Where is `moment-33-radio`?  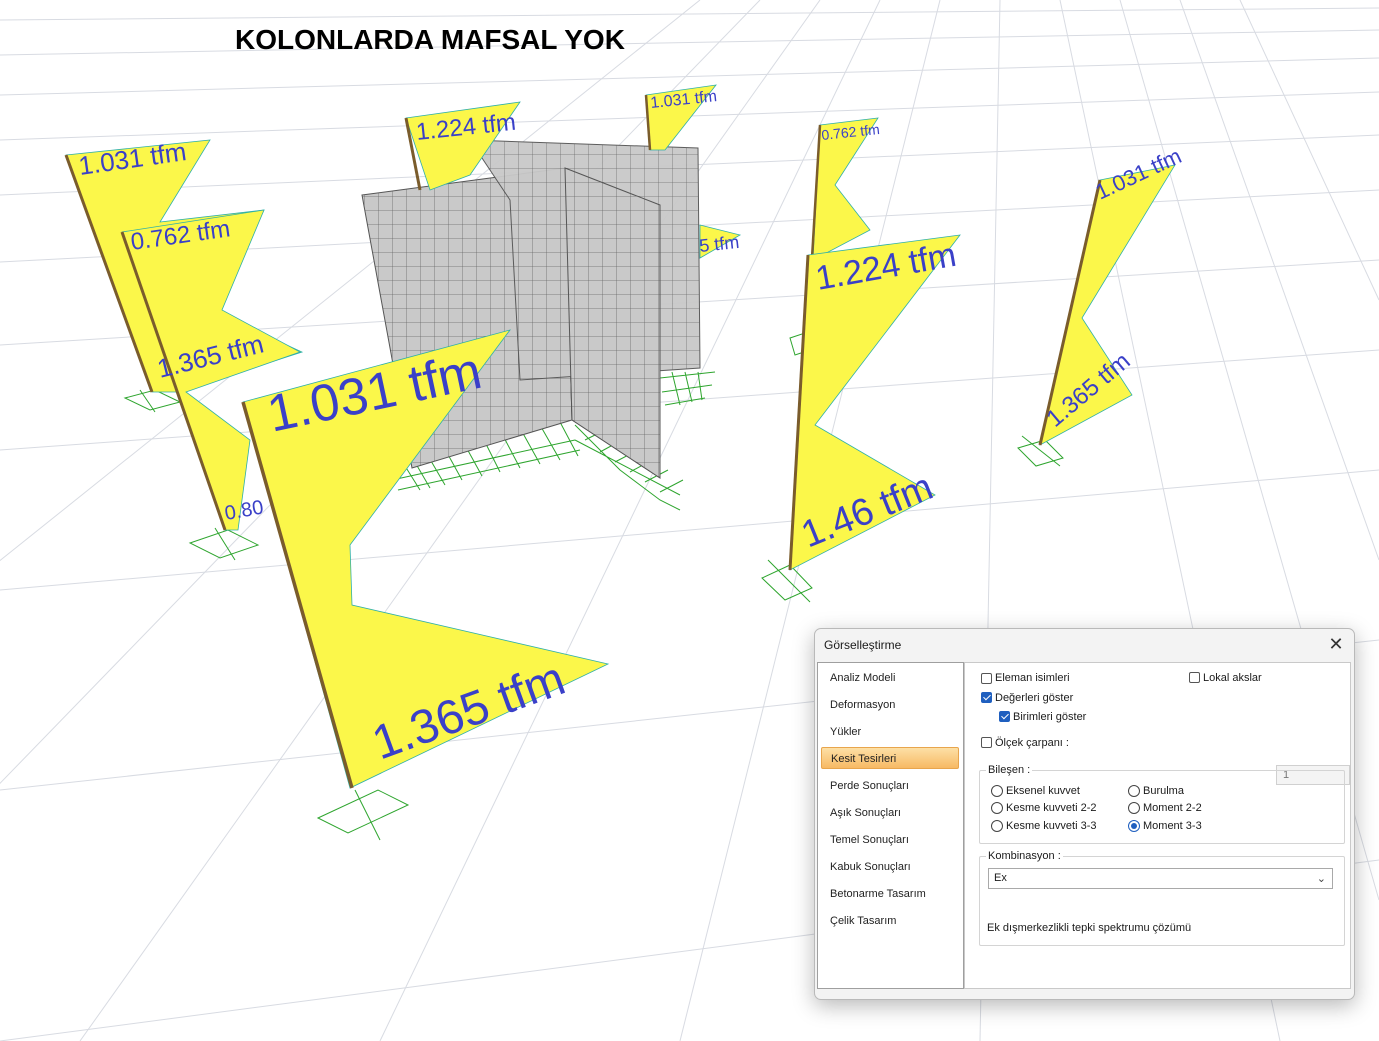
moment-33-radio is located at coordinates (1134, 826).